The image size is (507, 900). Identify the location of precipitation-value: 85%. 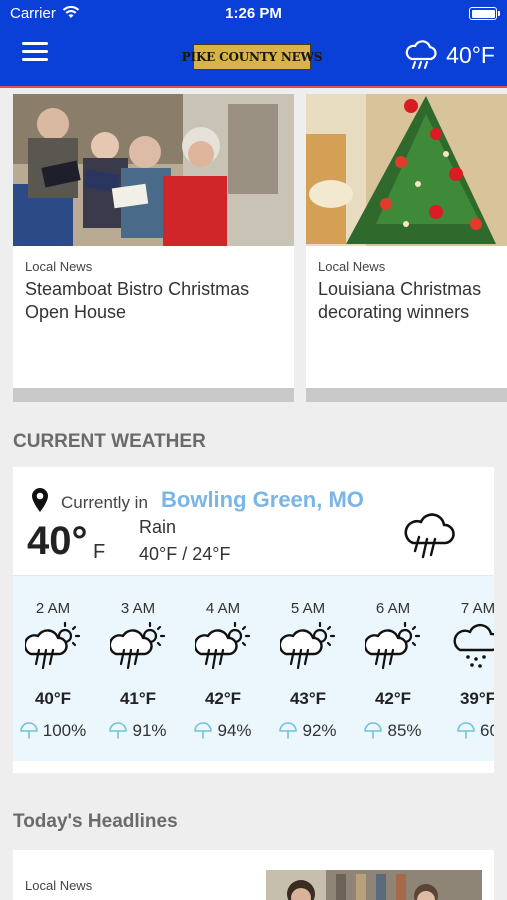
(404, 730).